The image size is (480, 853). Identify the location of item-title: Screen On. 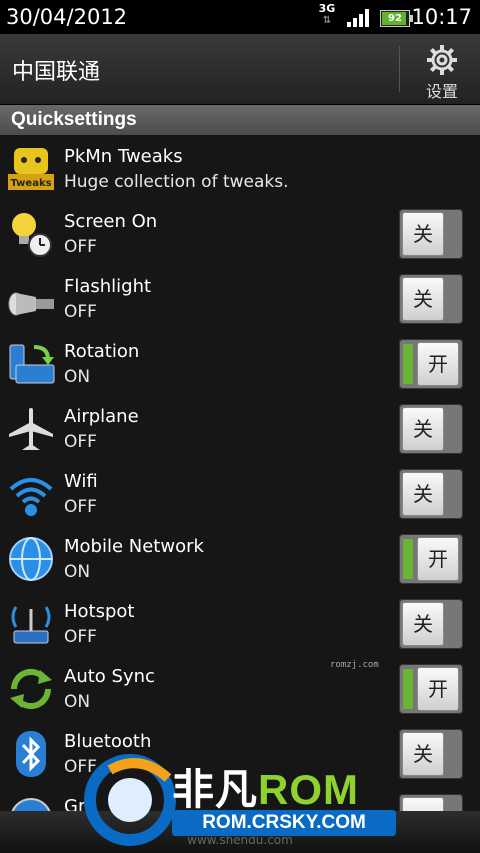
(111, 221).